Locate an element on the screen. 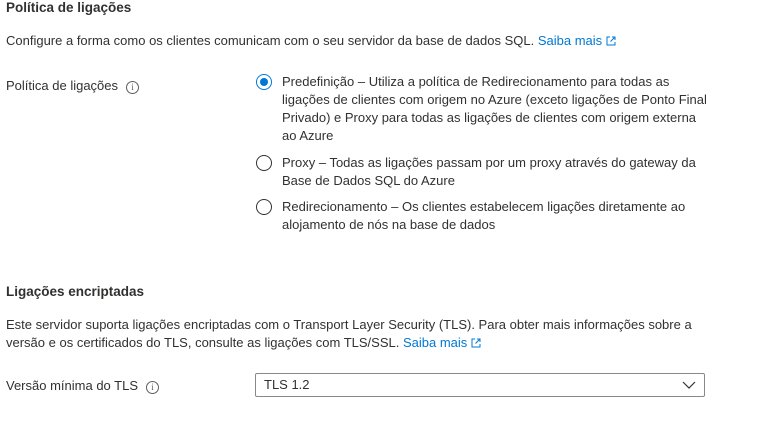 This screenshot has height=432, width=757. connection-policy-field-label: Política de ligações is located at coordinates (62, 85).